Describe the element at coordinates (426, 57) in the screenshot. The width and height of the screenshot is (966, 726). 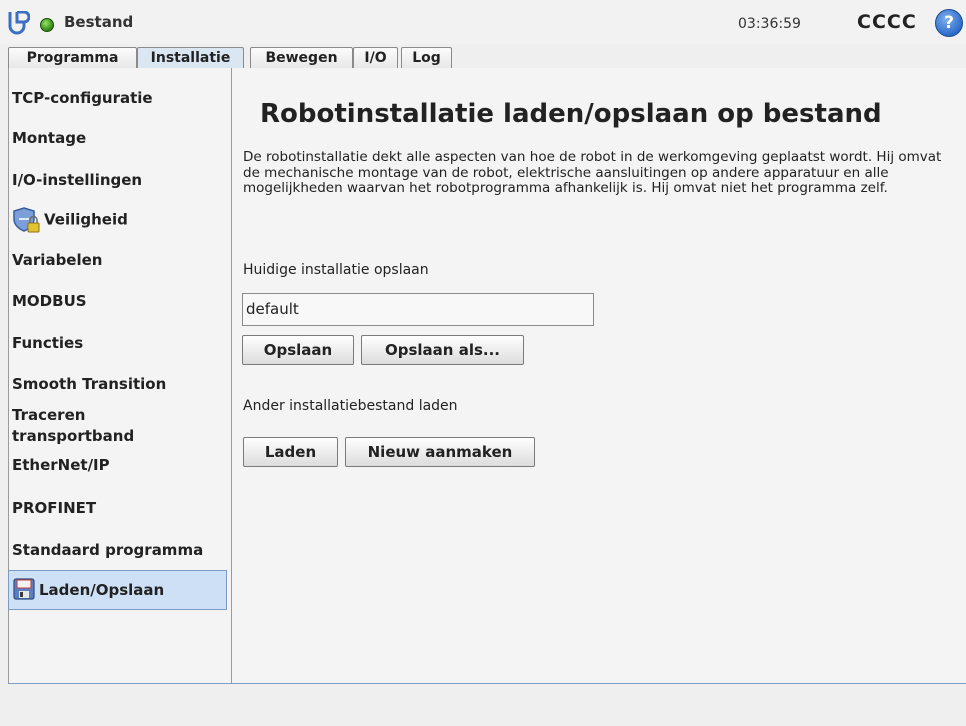
I see `tab-log: Log` at that location.